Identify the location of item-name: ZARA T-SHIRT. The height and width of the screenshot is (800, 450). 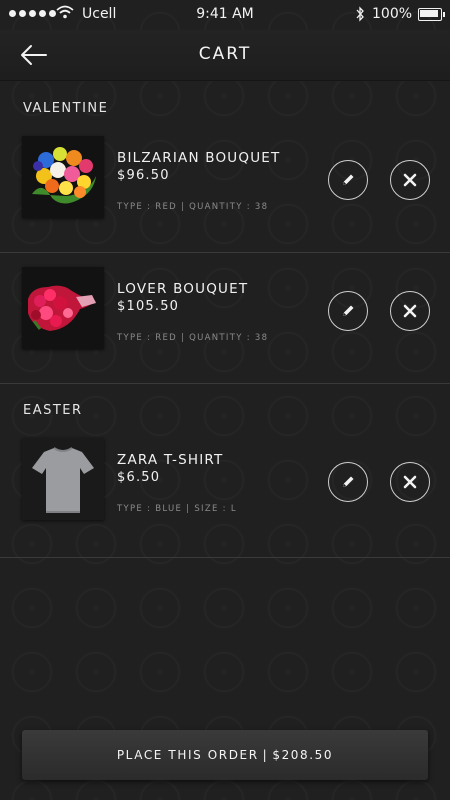
(170, 460).